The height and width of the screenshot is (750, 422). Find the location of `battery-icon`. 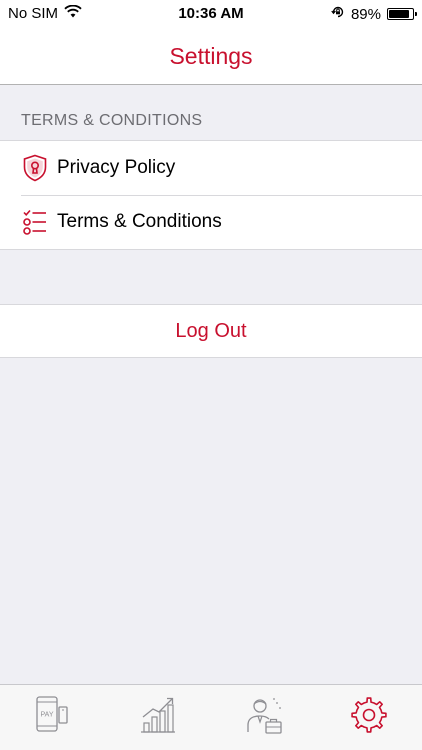

battery-icon is located at coordinates (402, 14).